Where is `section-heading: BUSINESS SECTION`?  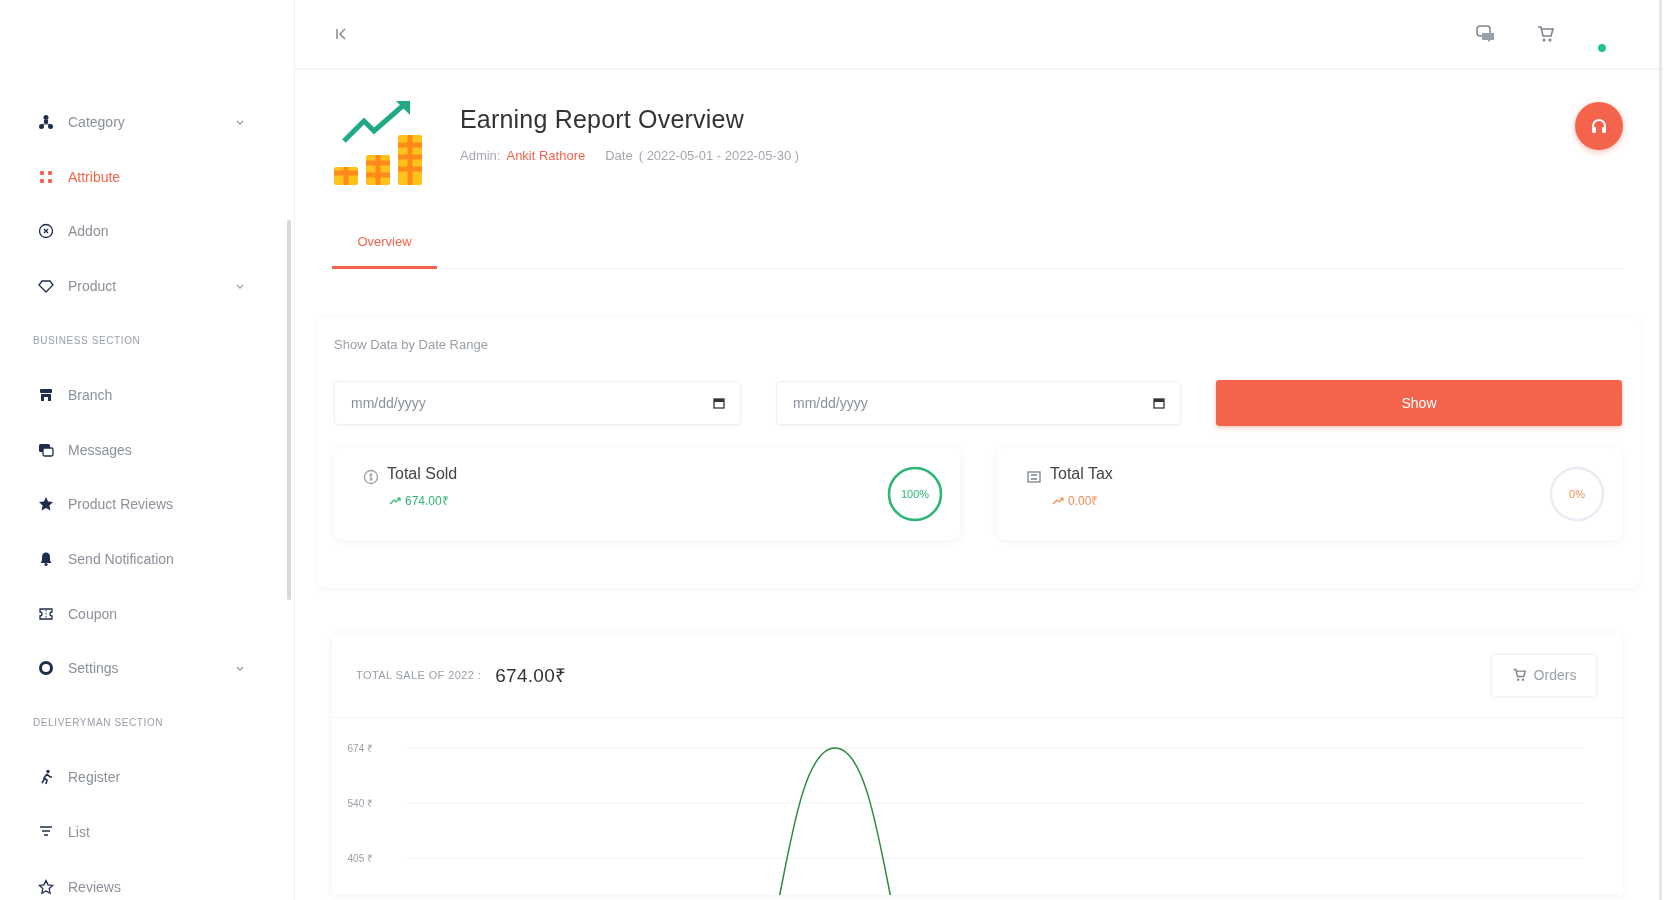 section-heading: BUSINESS SECTION is located at coordinates (87, 341).